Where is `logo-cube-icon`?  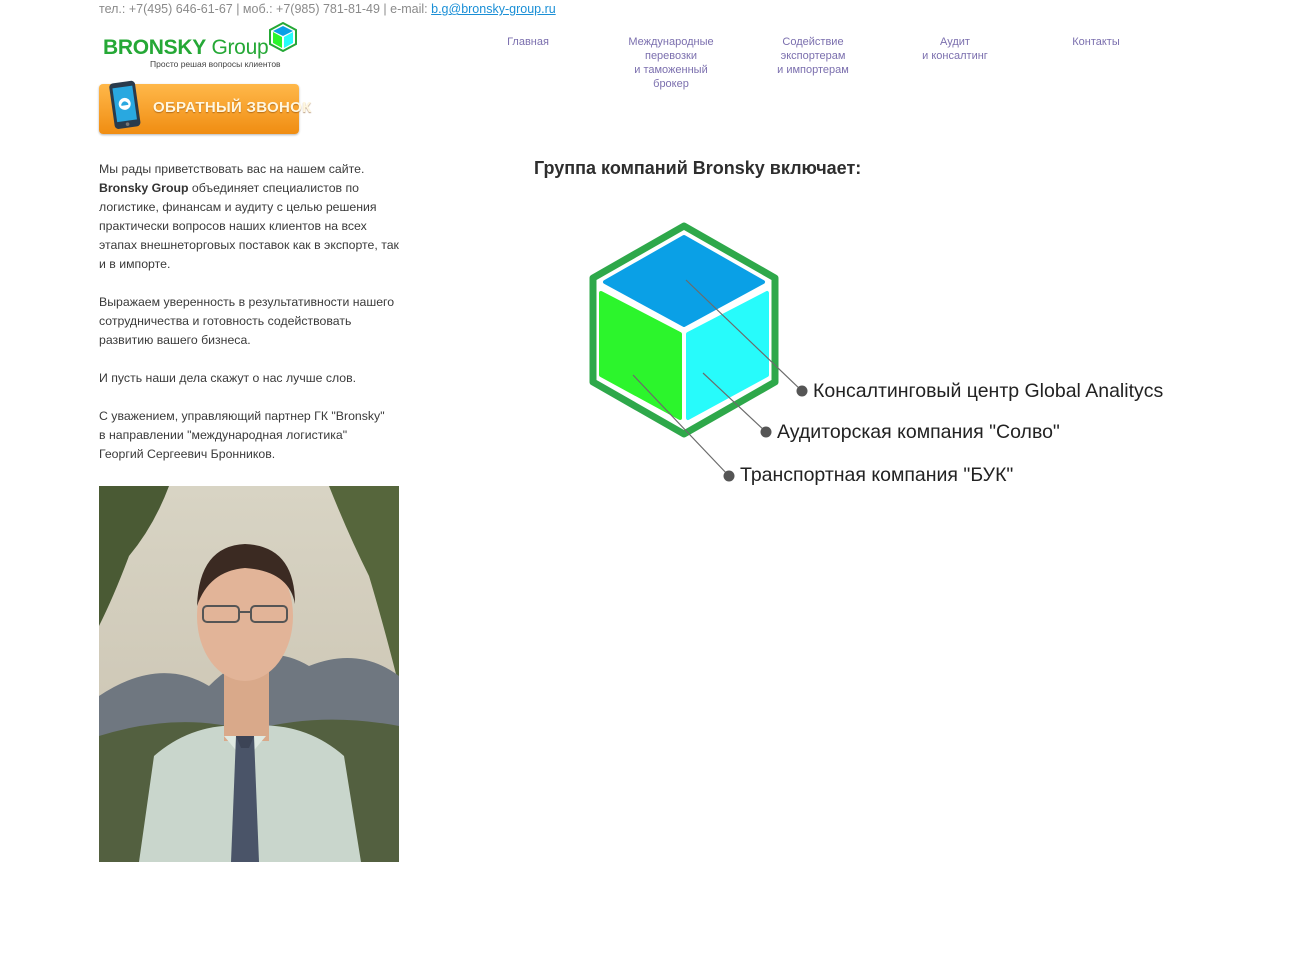 logo-cube-icon is located at coordinates (283, 37).